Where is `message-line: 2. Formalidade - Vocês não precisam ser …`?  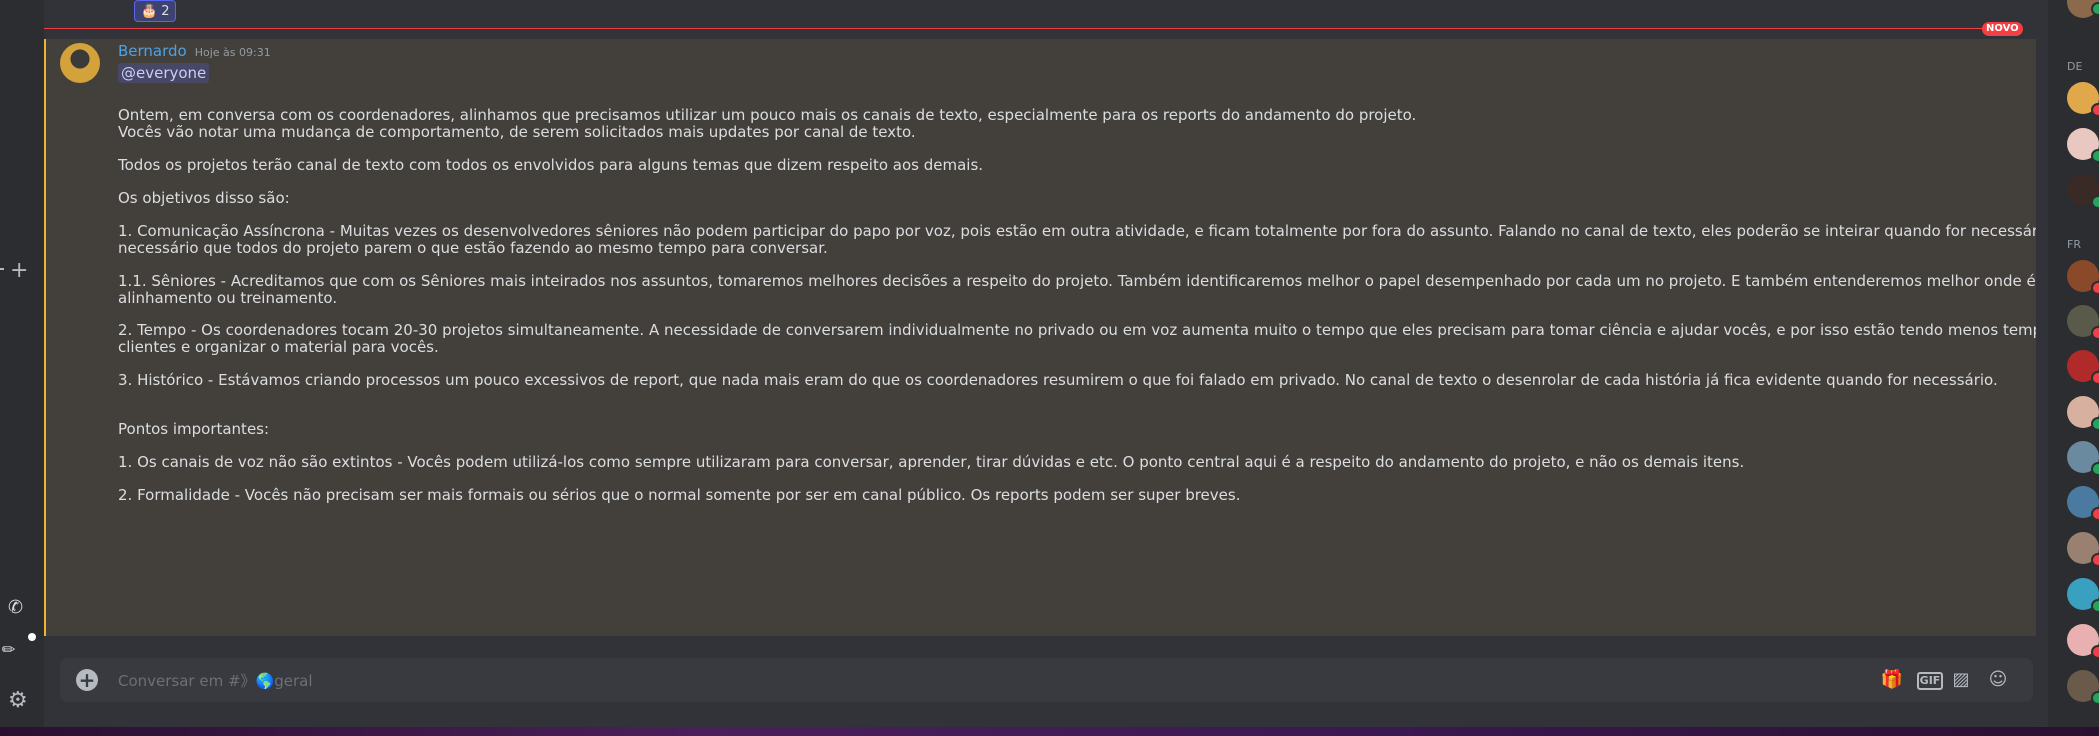
message-line: 2. Formalidade - Vocês não precisam ser … is located at coordinates (679, 495).